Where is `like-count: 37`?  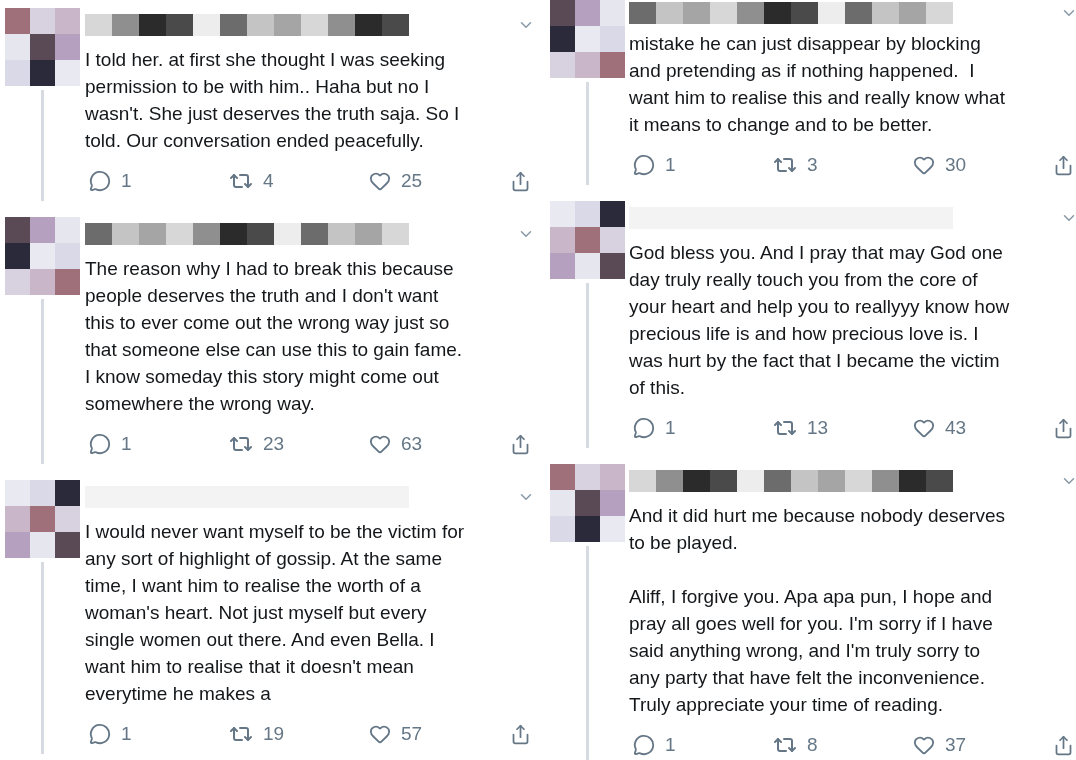
like-count: 37 is located at coordinates (956, 745).